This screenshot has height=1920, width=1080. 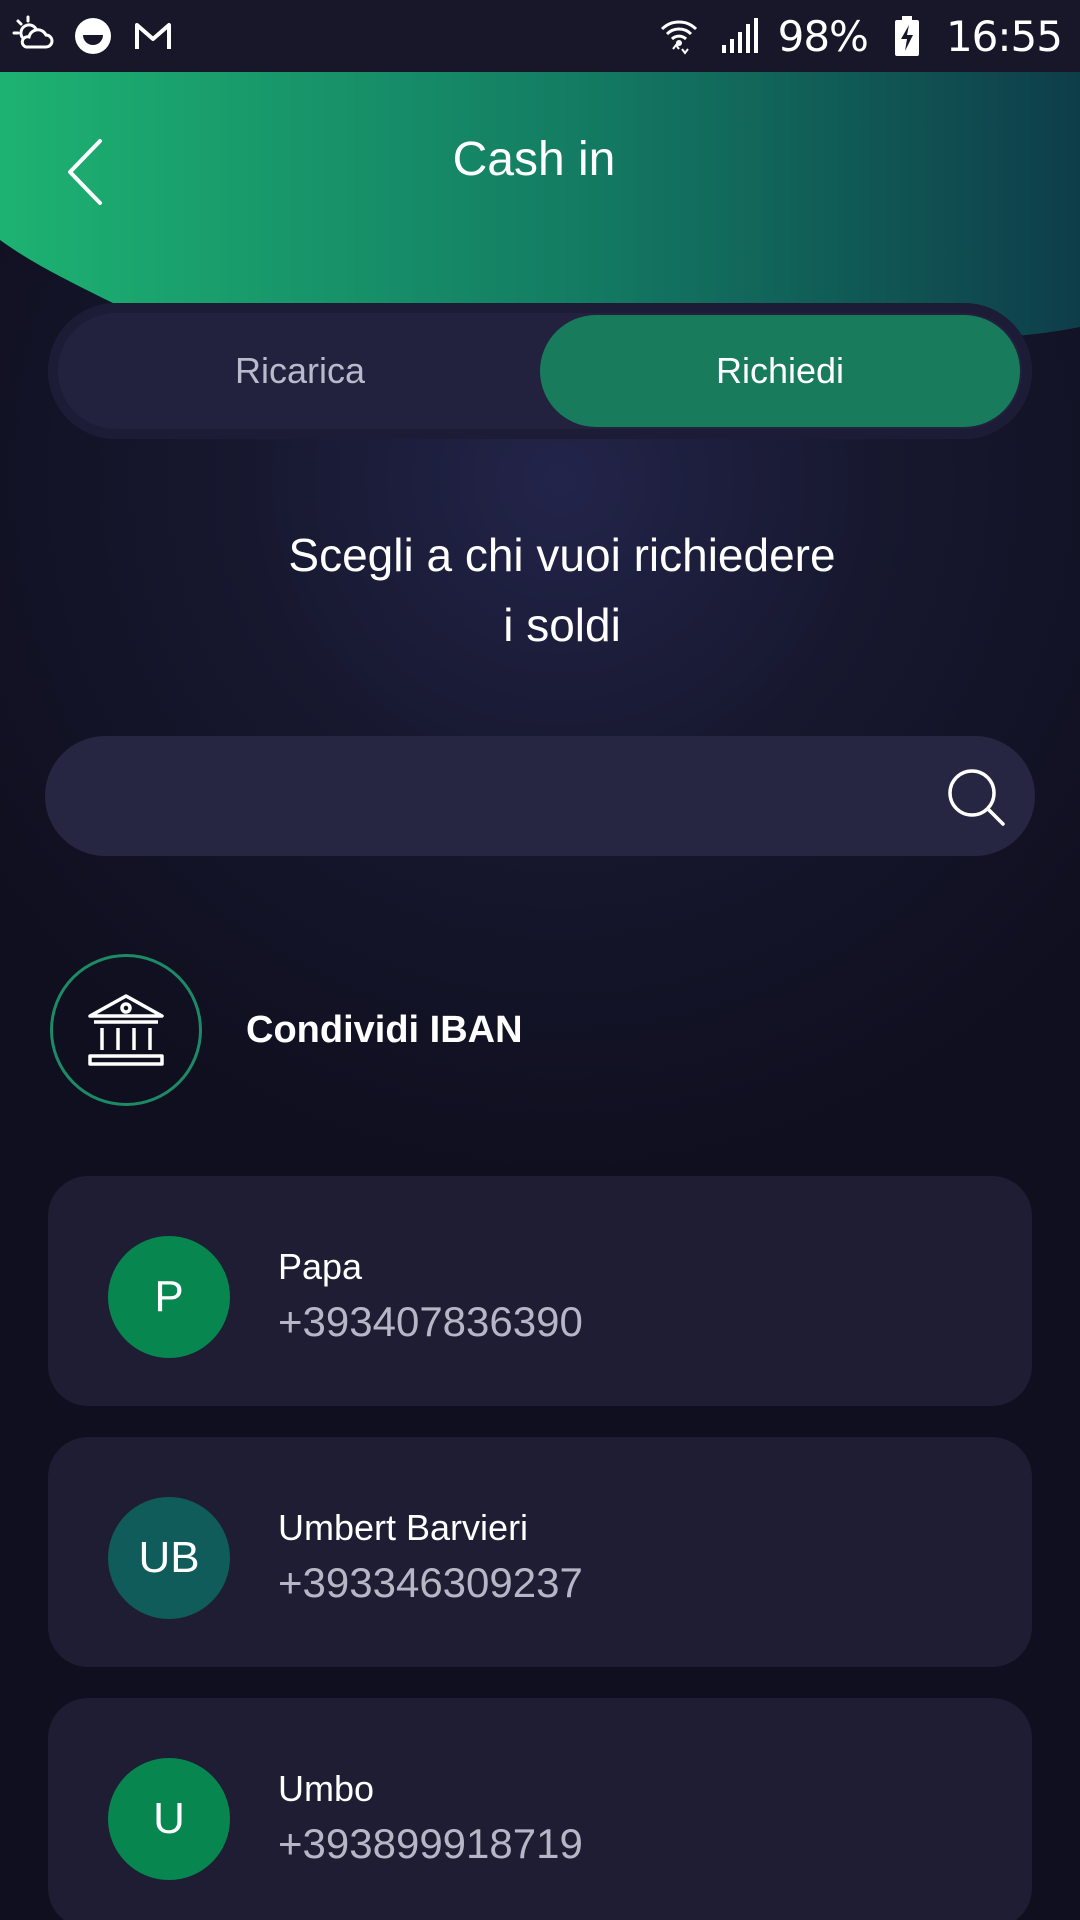 What do you see at coordinates (562, 555) in the screenshot?
I see `heading-line-1: Scegli a chi vuoi richiedere` at bounding box center [562, 555].